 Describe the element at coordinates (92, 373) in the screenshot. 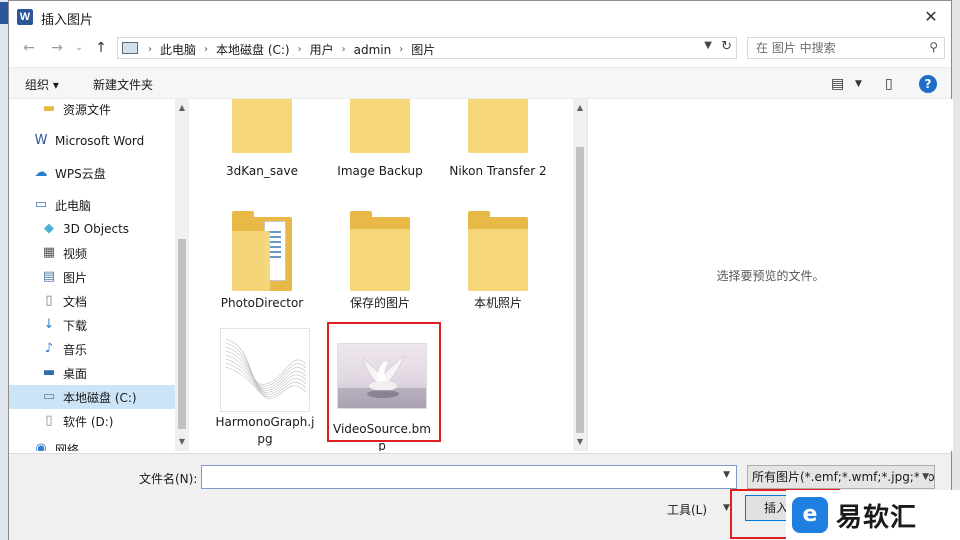

I see `sidebar-item: ▬ 桌面` at that location.